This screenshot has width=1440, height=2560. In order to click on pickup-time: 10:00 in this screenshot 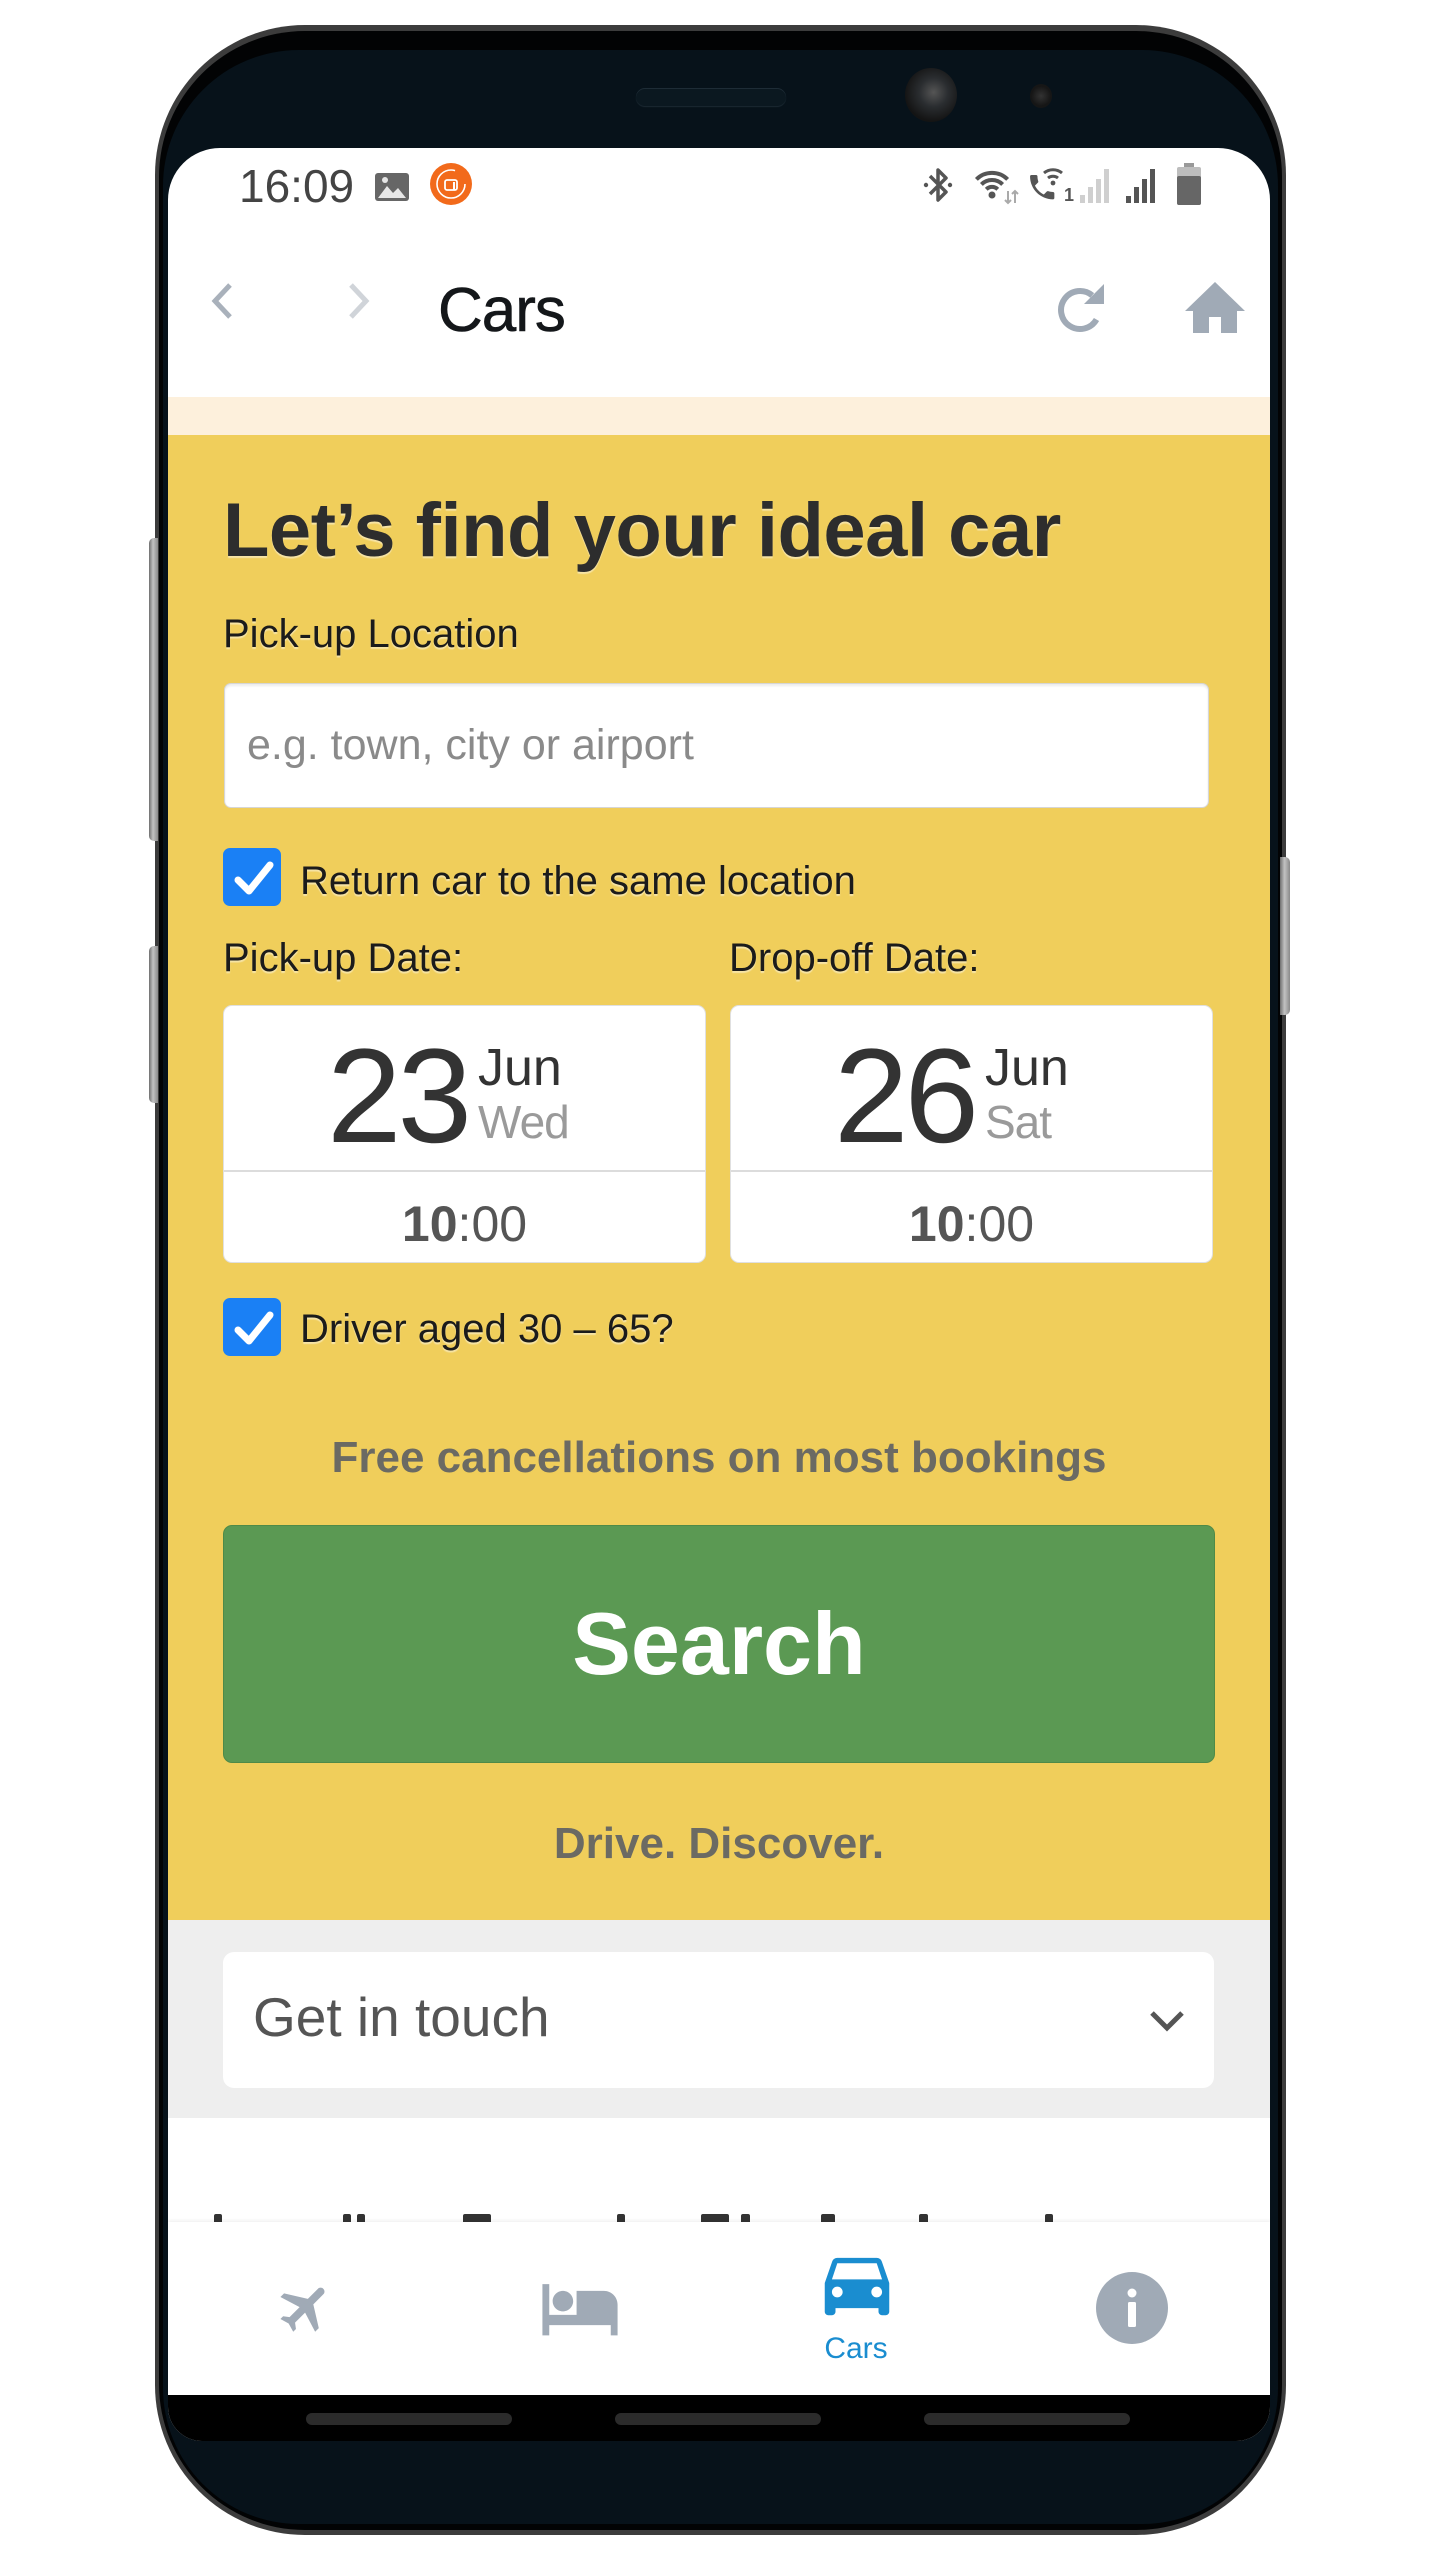, I will do `click(464, 1224)`.